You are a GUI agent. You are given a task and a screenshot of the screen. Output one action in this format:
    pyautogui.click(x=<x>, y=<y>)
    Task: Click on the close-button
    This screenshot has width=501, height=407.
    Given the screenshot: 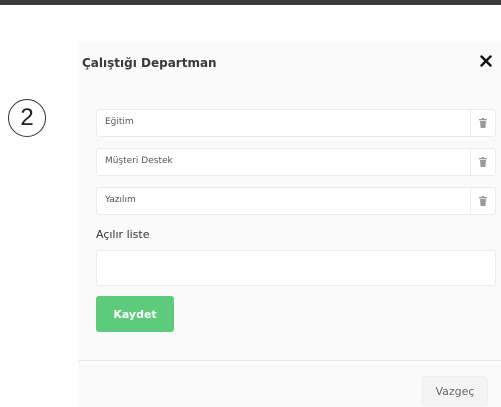 What is the action you would take?
    pyautogui.click(x=486, y=61)
    